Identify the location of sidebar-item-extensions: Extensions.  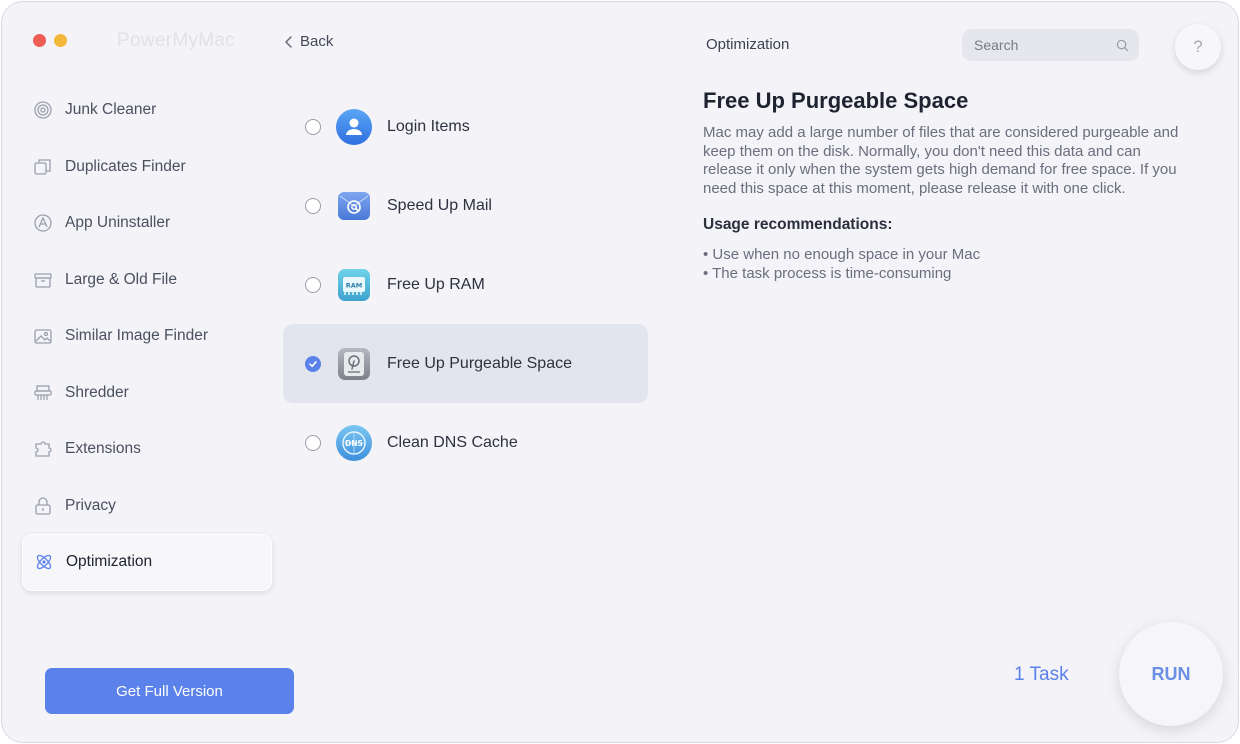
(147, 449).